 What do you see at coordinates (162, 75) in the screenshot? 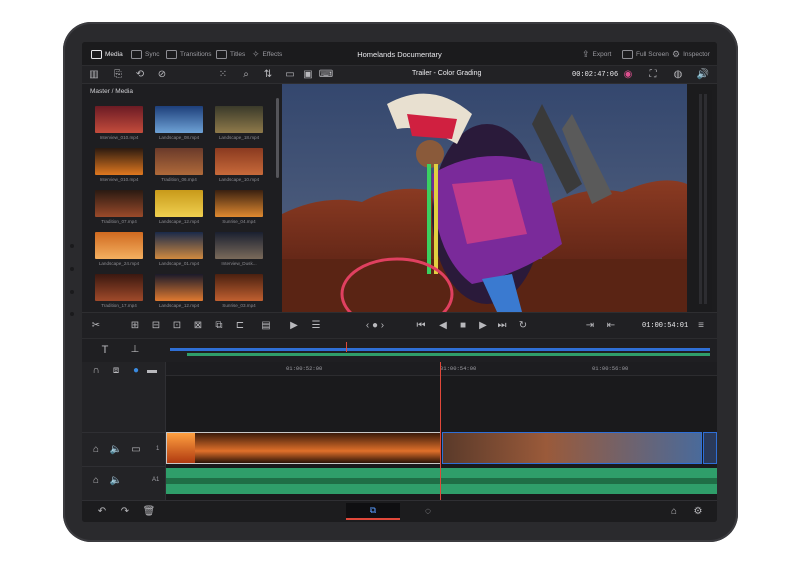
I see `unlink-icon: ⊘` at bounding box center [162, 75].